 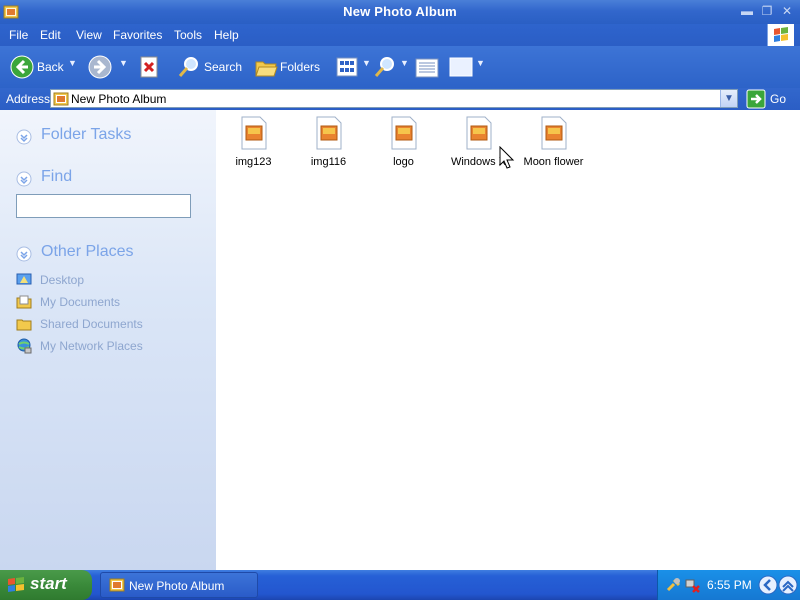 I want to click on address-dropdown-icon: ▼, so click(x=728, y=98).